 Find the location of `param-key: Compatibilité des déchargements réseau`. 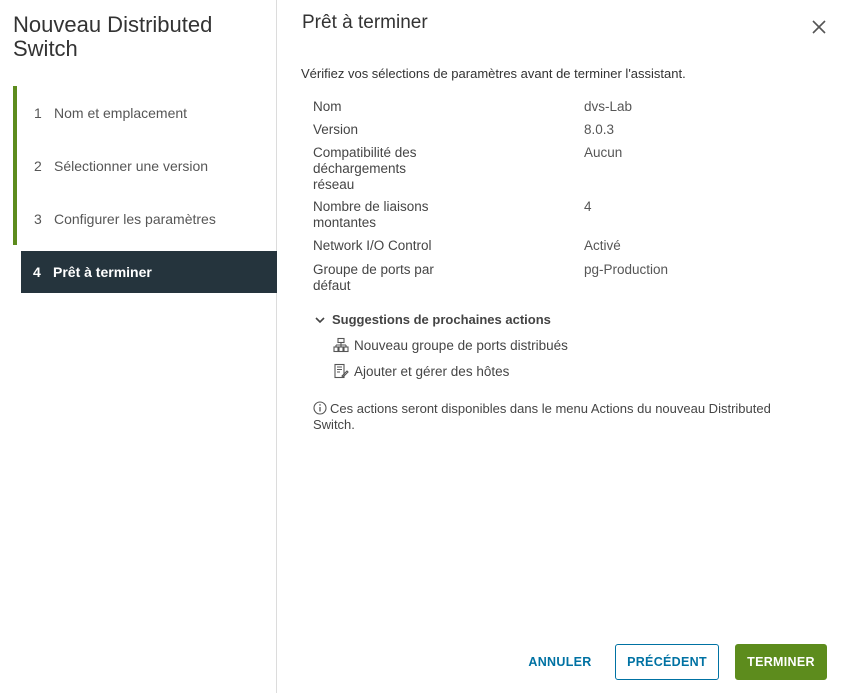

param-key: Compatibilité des déchargements réseau is located at coordinates (365, 168).